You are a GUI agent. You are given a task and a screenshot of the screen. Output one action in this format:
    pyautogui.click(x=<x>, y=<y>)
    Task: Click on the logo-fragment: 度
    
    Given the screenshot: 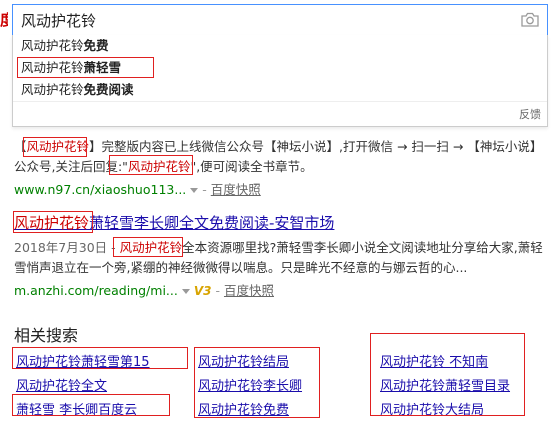 What is the action you would take?
    pyautogui.click(x=4, y=20)
    